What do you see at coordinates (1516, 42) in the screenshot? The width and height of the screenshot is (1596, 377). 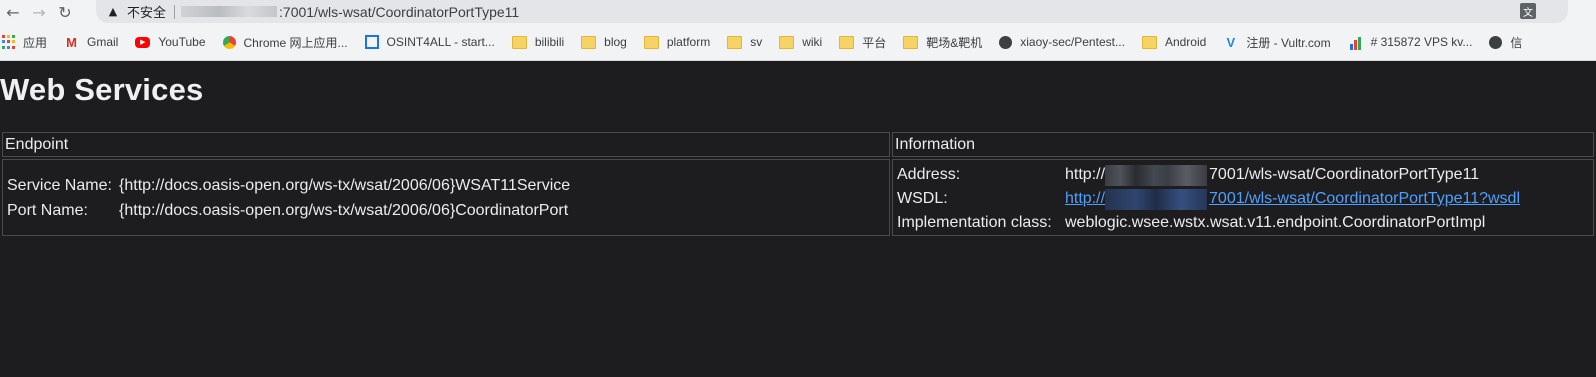 I see `bookmark-label: 信` at bounding box center [1516, 42].